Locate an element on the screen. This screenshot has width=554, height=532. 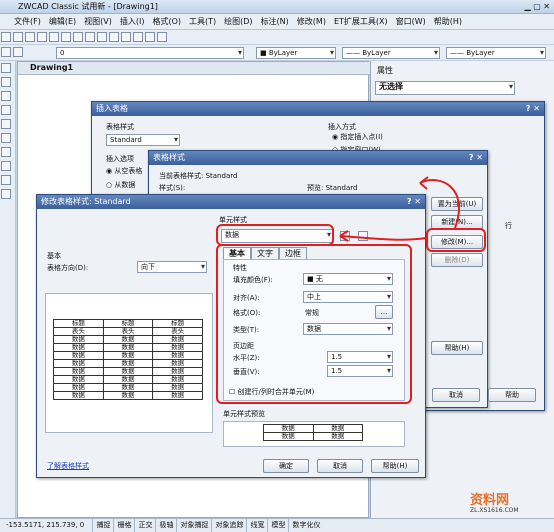
row-suffix: 行 is located at coordinates (508, 226).